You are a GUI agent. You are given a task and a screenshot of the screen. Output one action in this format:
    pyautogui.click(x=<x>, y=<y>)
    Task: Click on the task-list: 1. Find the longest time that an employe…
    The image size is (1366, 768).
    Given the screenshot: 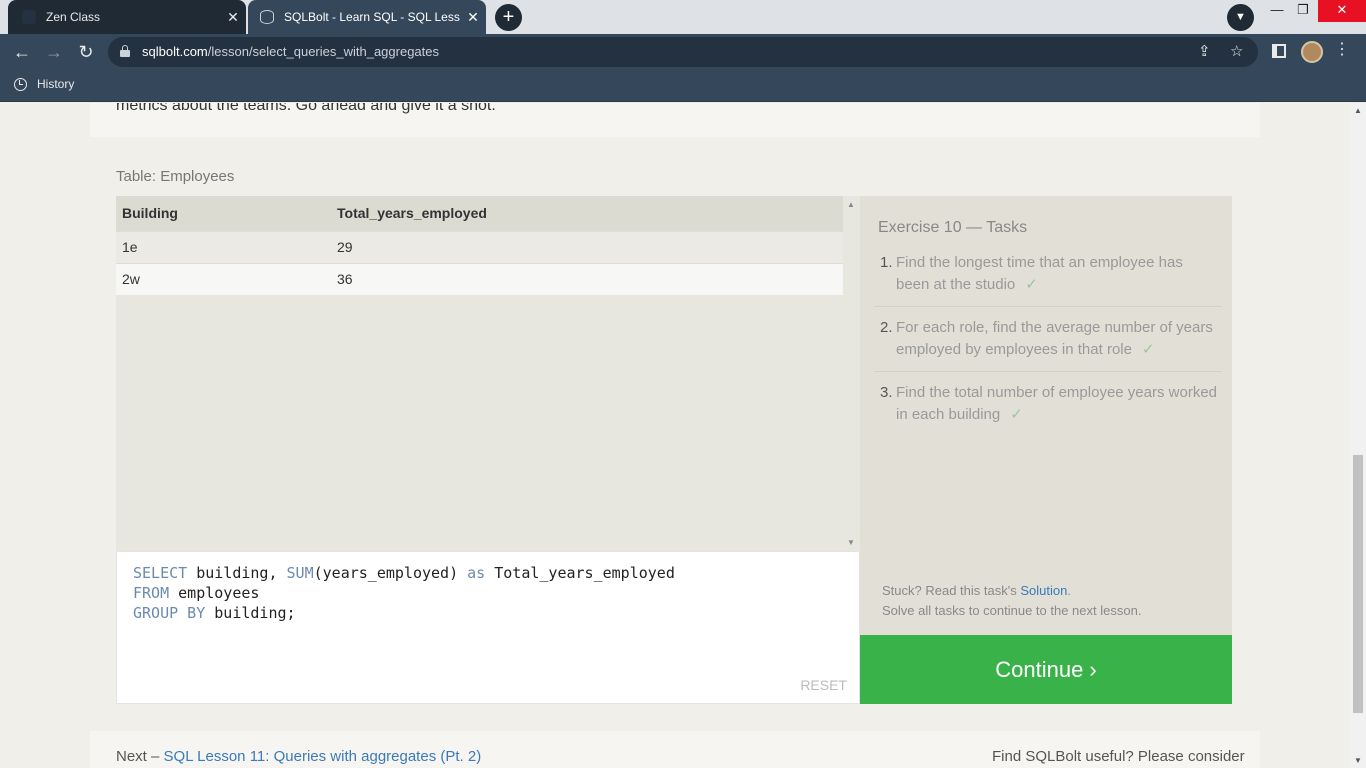 What is the action you would take?
    pyautogui.click(x=1048, y=349)
    